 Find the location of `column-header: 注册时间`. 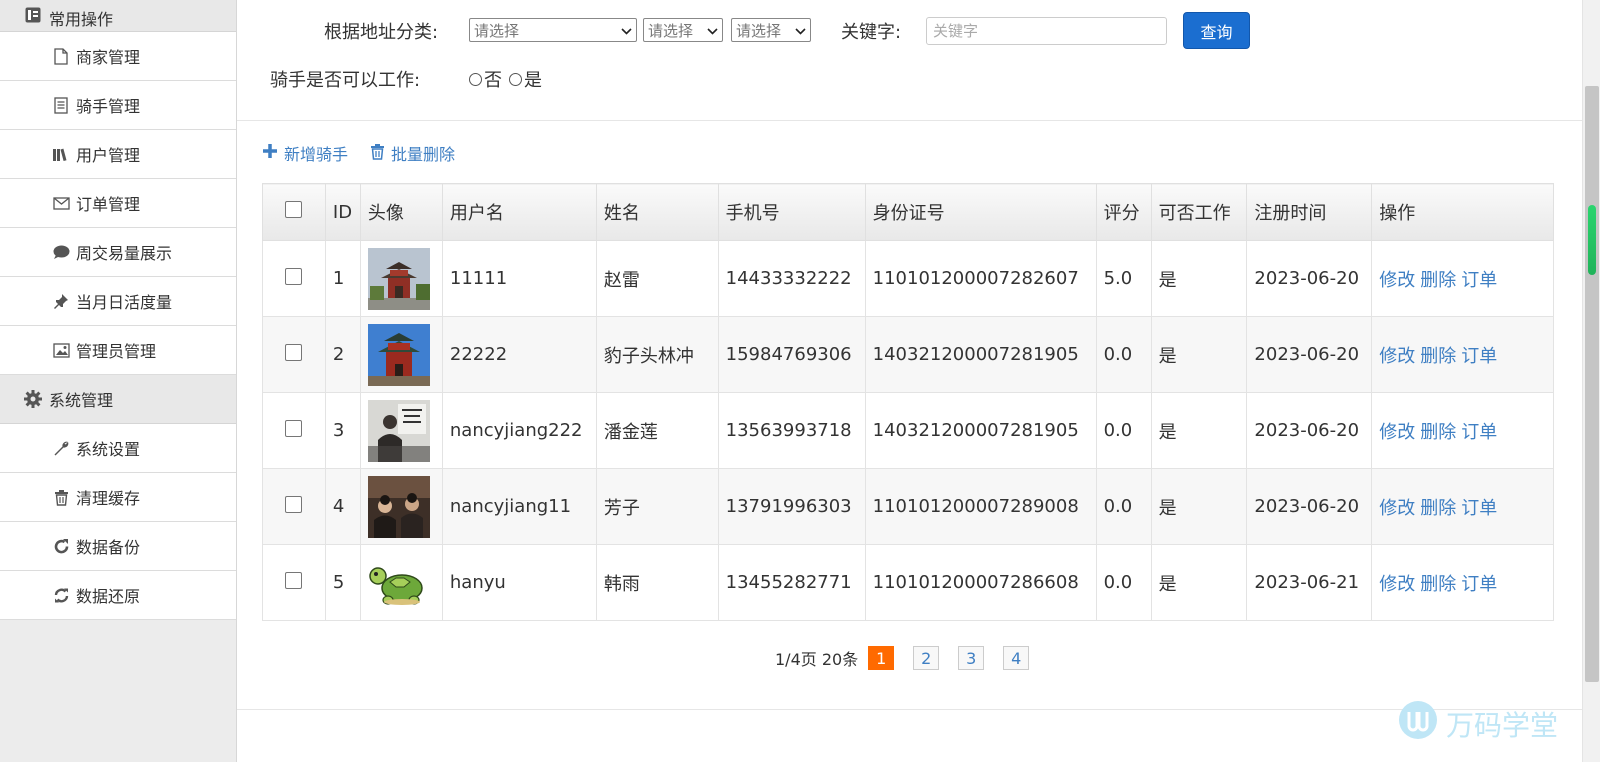

column-header: 注册时间 is located at coordinates (1309, 212).